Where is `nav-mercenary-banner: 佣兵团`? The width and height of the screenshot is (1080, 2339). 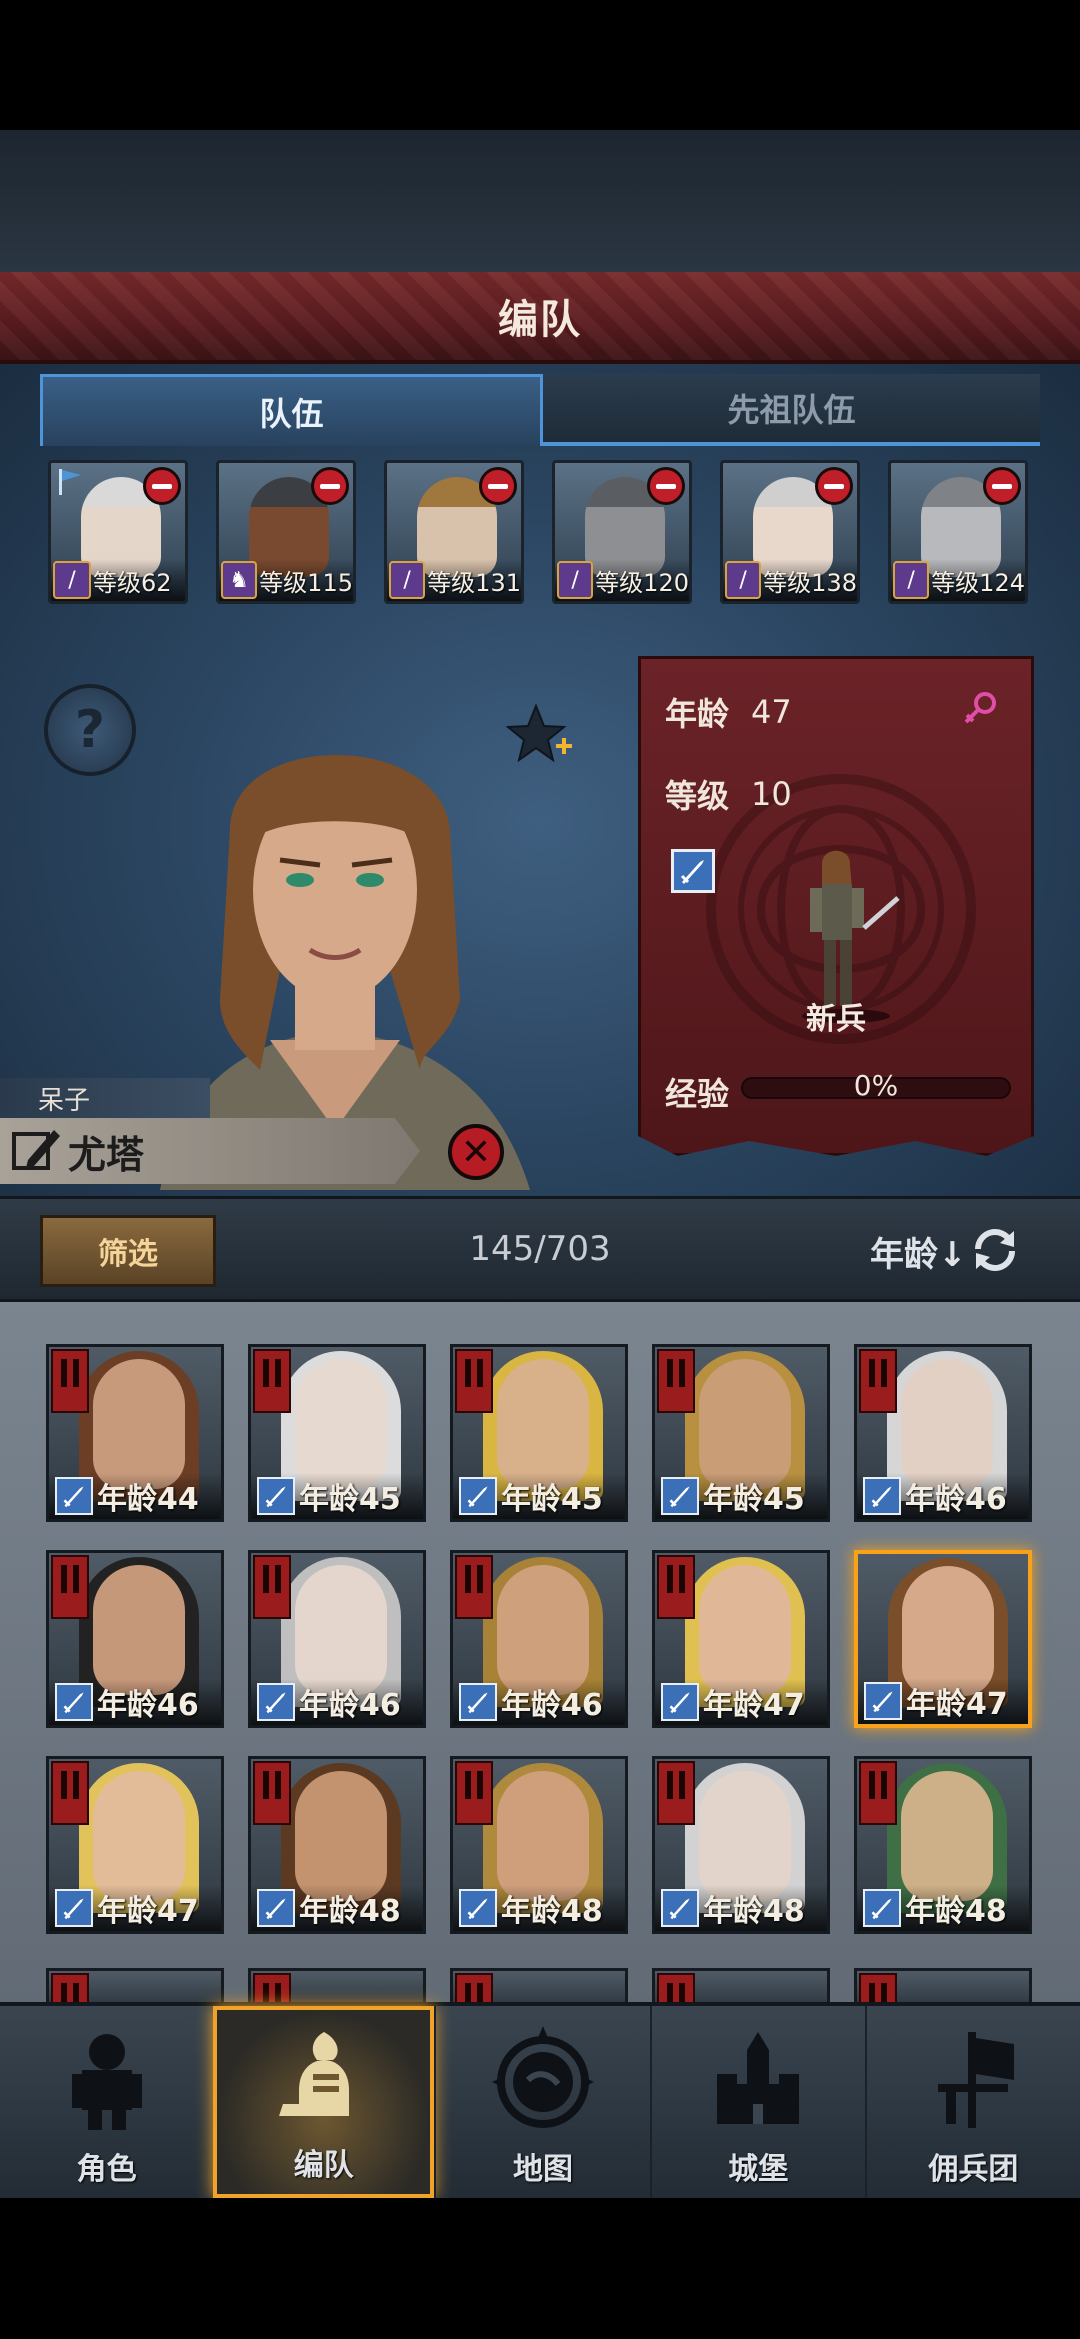 nav-mercenary-banner: 佣兵团 is located at coordinates (972, 2102).